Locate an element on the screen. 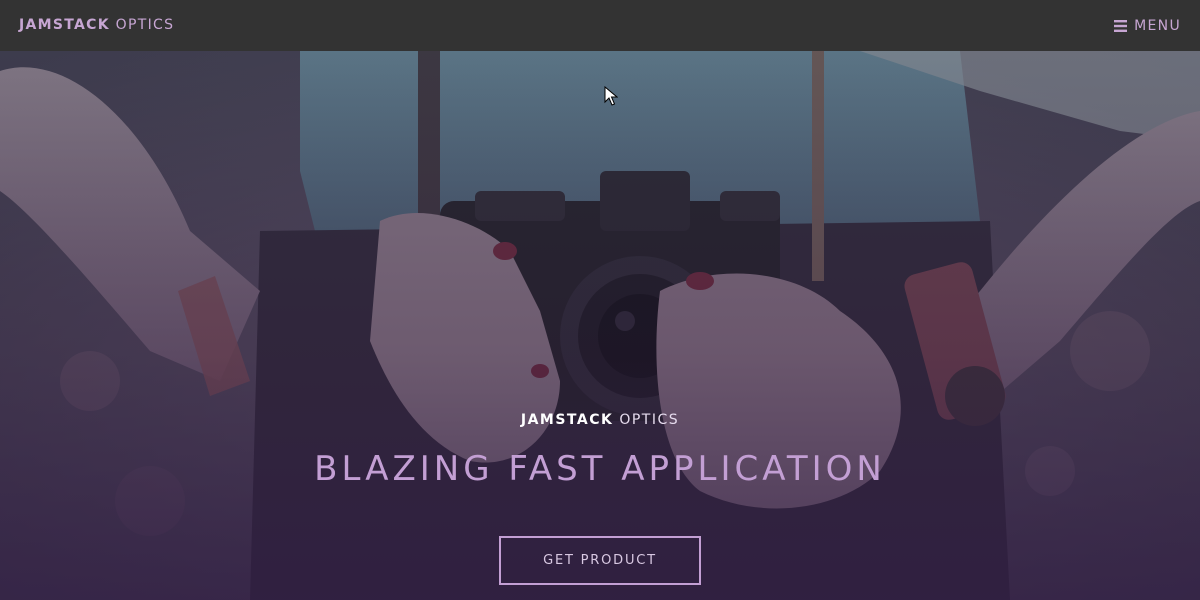 Image resolution: width=1200 pixels, height=600 pixels. brand-name-light: OPTICS is located at coordinates (145, 25).